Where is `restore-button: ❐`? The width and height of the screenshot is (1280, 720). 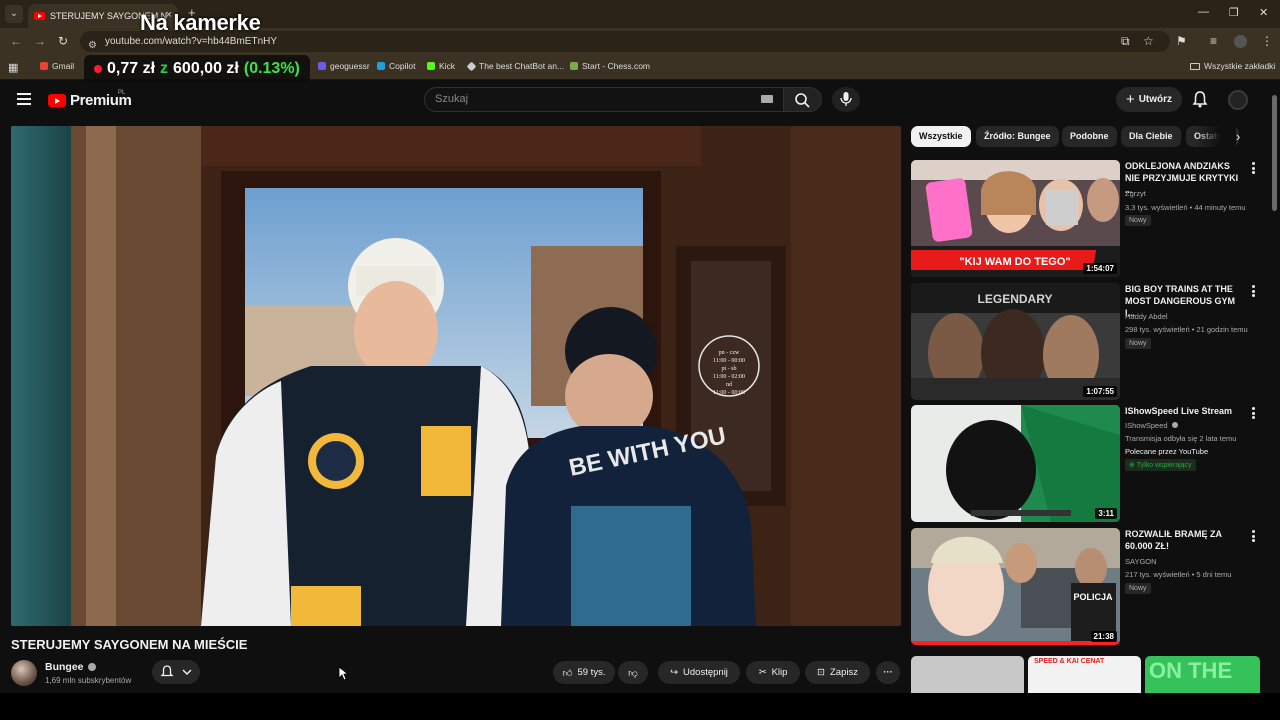
restore-button: ❐ is located at coordinates (1234, 12).